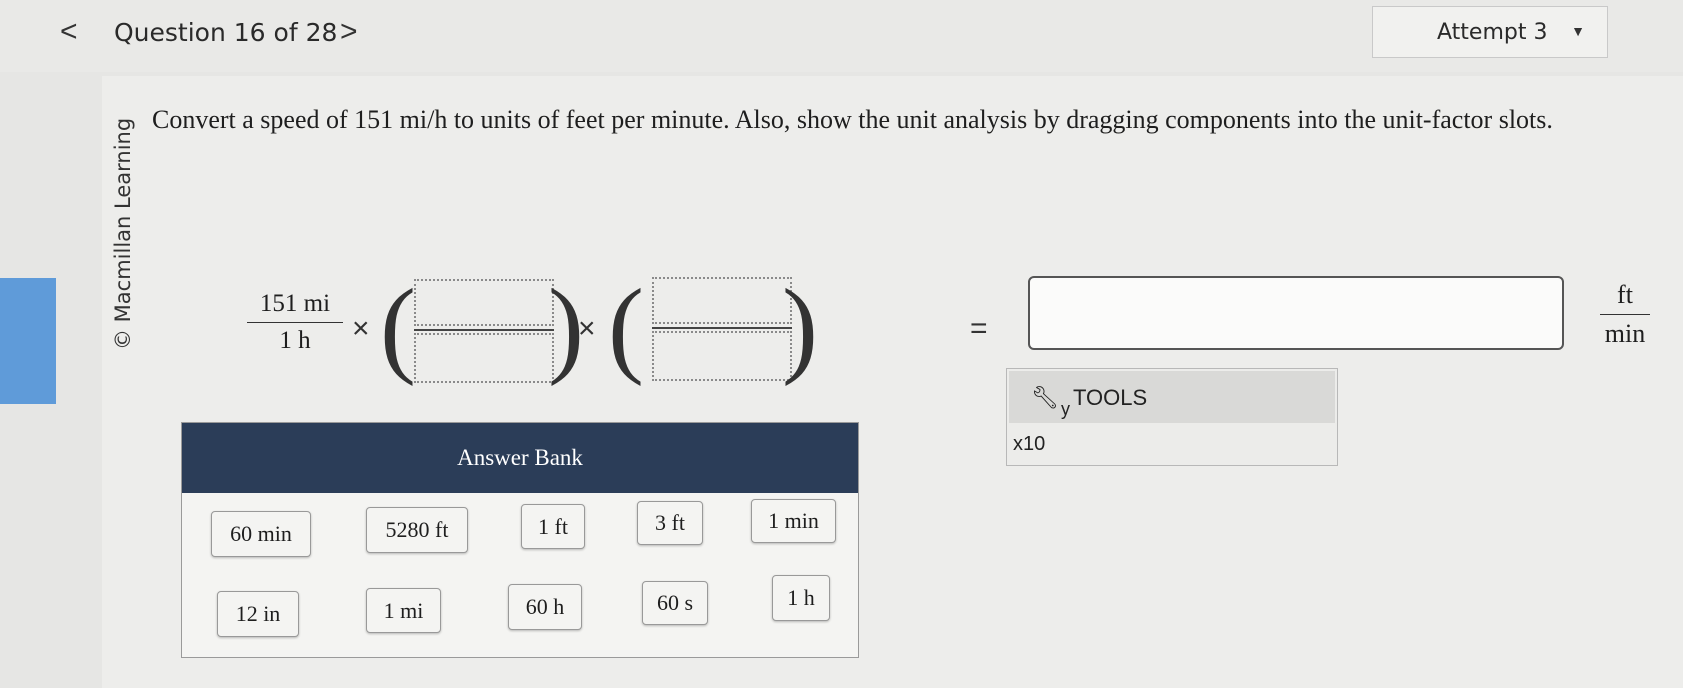  I want to click on given-denominator: 1 h, so click(295, 340).